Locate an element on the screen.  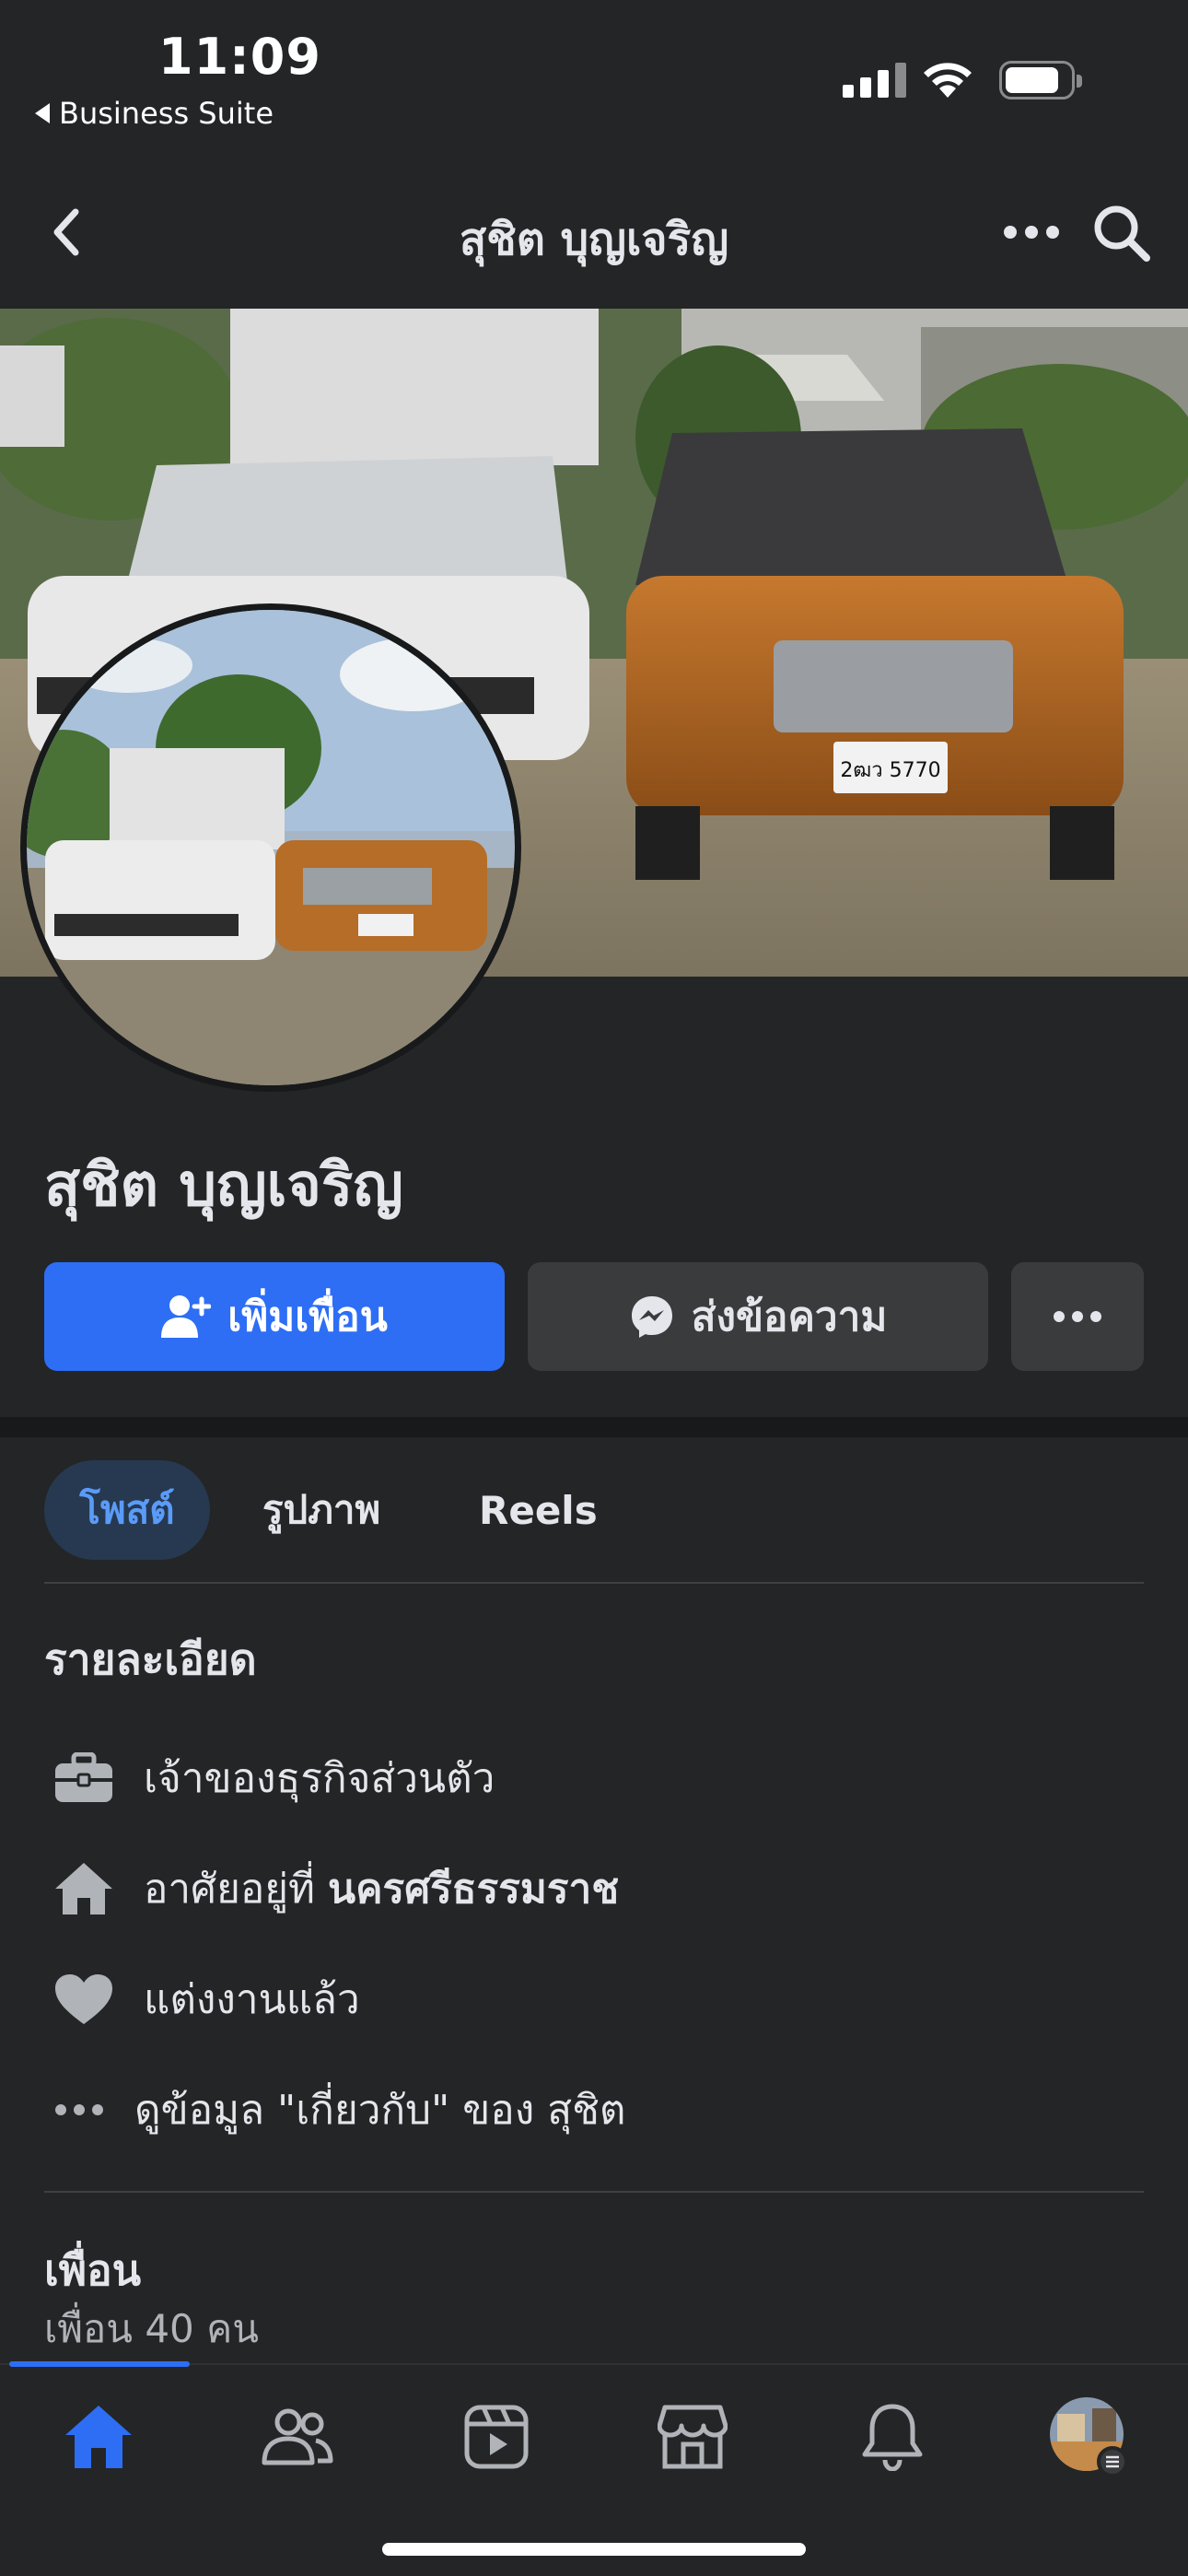
nav-video is located at coordinates (496, 2436).